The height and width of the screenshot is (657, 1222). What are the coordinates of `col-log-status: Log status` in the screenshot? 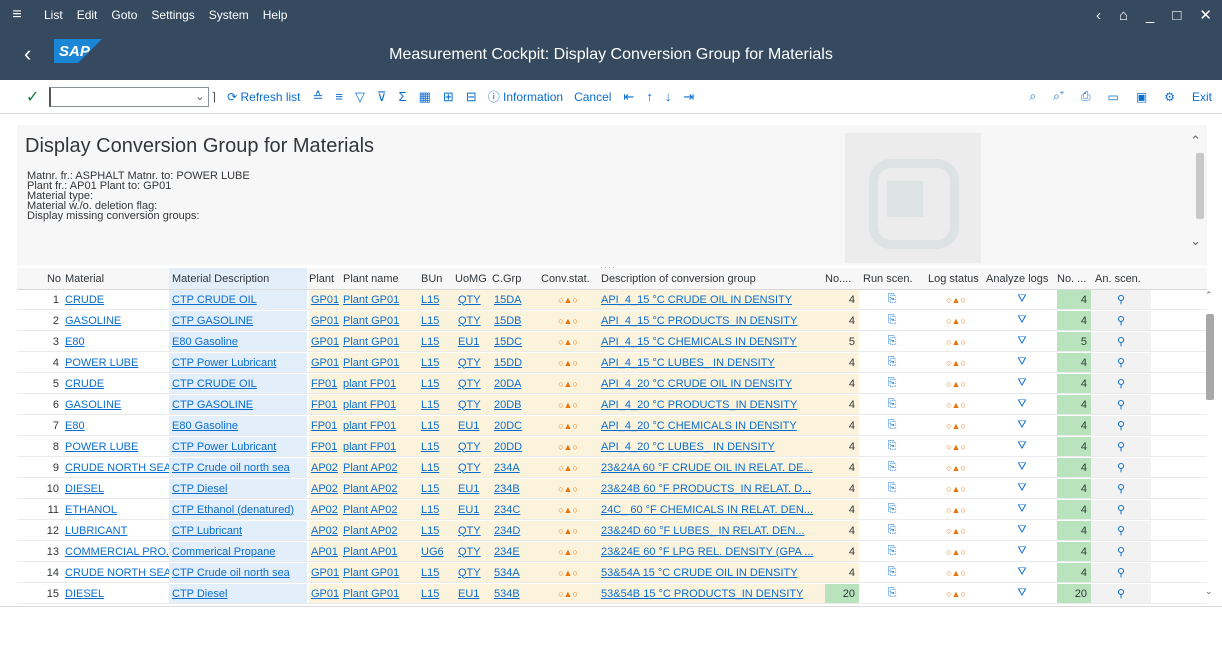 It's located at (957, 278).